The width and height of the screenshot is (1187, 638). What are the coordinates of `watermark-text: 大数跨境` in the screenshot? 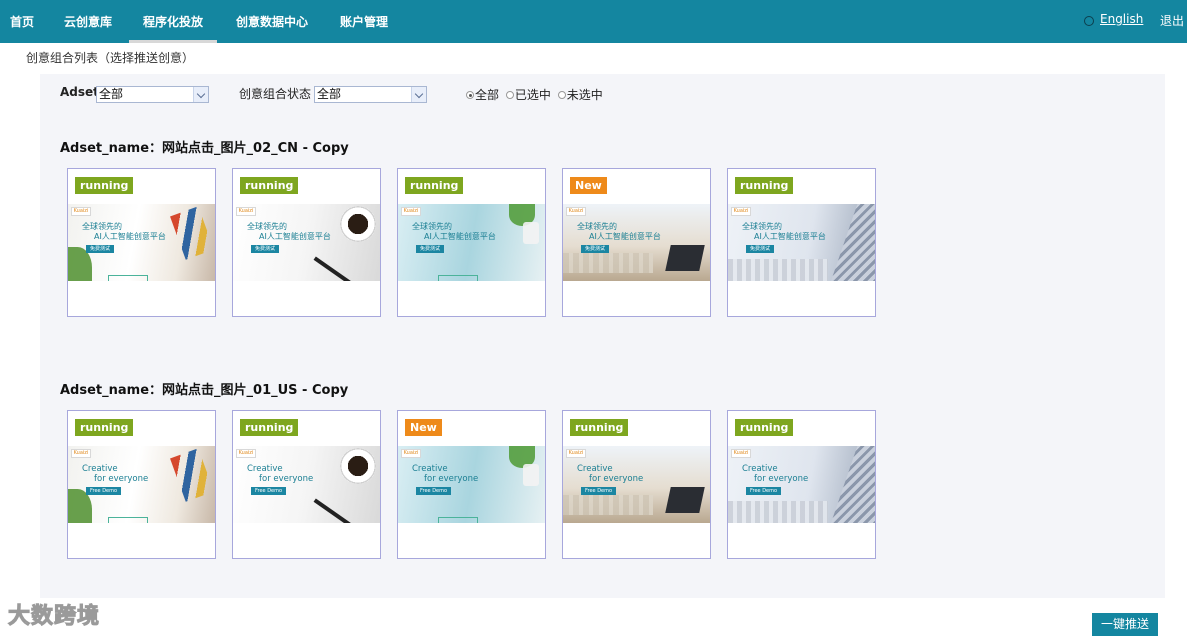 It's located at (54, 617).